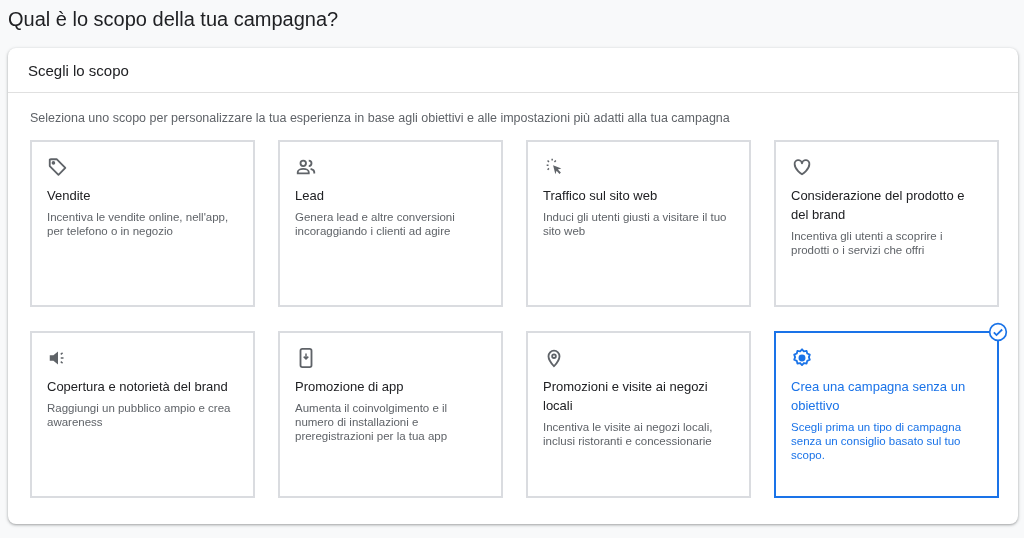 The height and width of the screenshot is (538, 1024). I want to click on tag-icon, so click(58, 167).